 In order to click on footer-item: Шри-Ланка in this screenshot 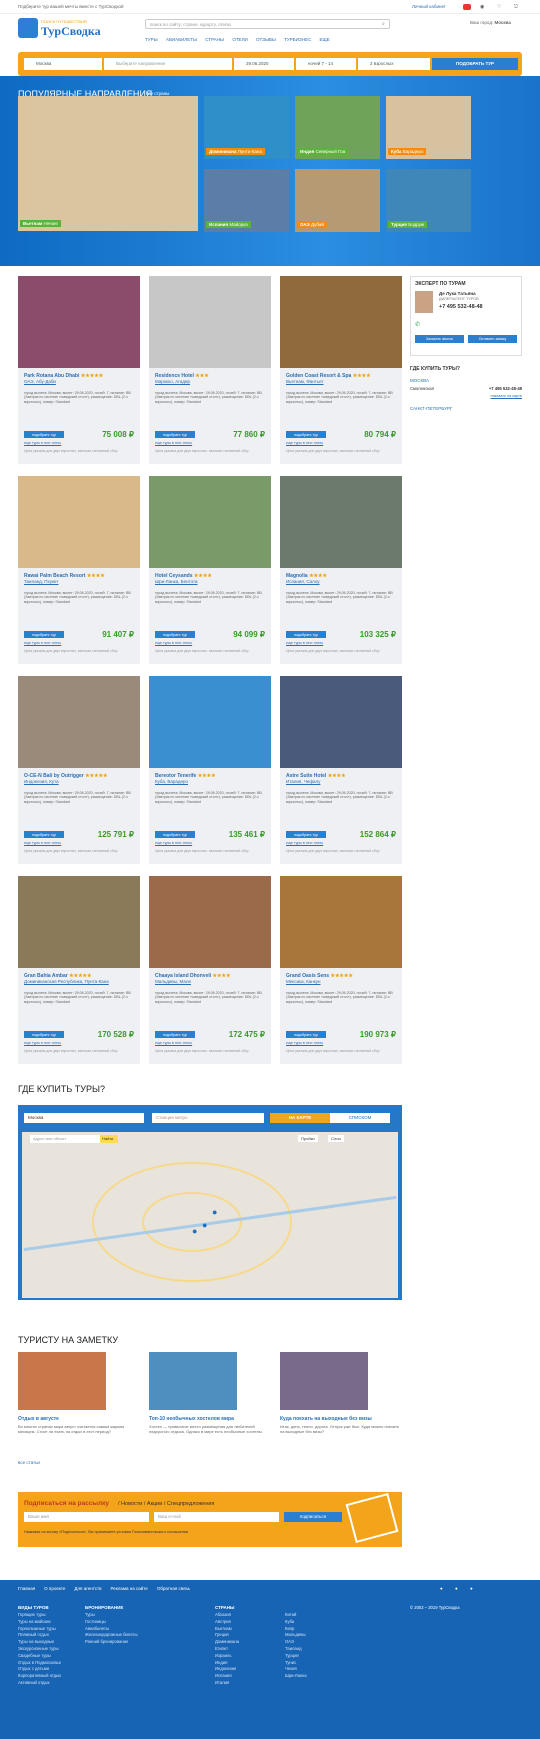, I will do `click(296, 1676)`.